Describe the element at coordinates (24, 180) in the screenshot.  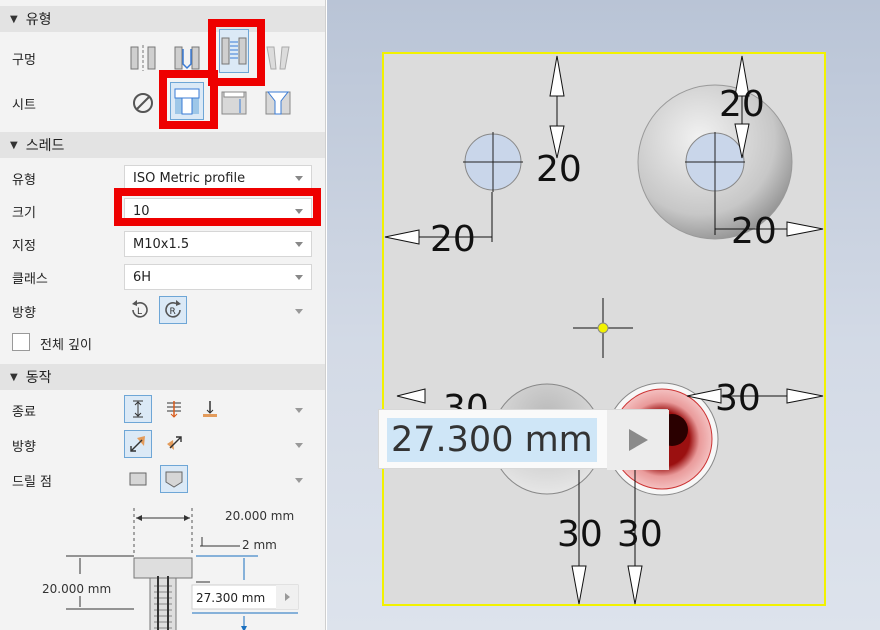
I see `thread-type-label: 유형` at that location.